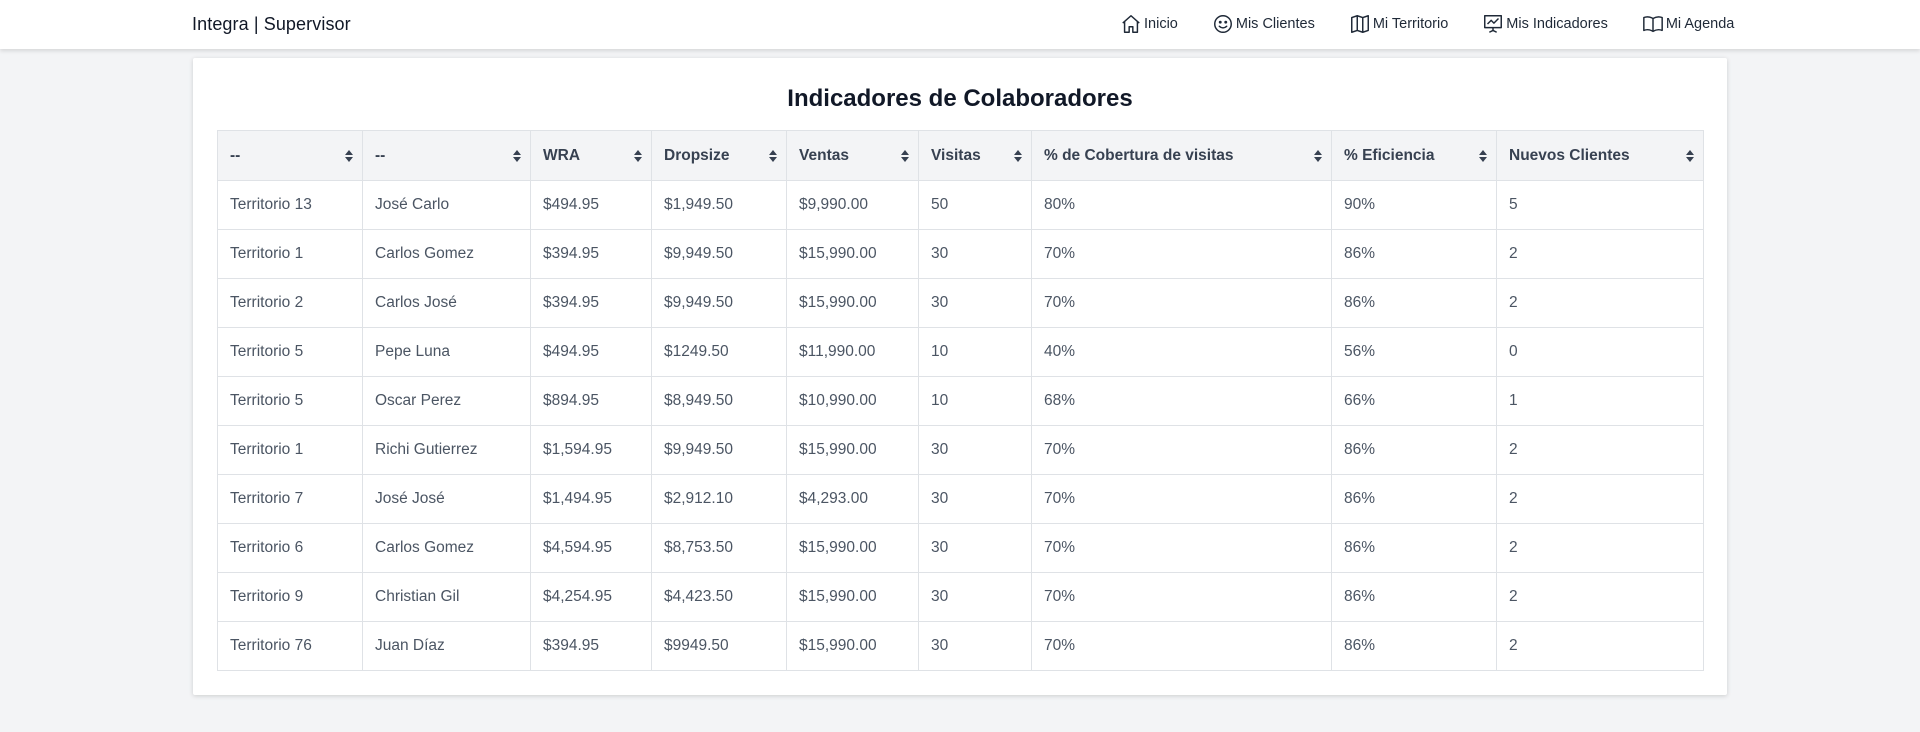  I want to click on nav-link-mi-agenda: Mi Agenda, so click(1688, 24).